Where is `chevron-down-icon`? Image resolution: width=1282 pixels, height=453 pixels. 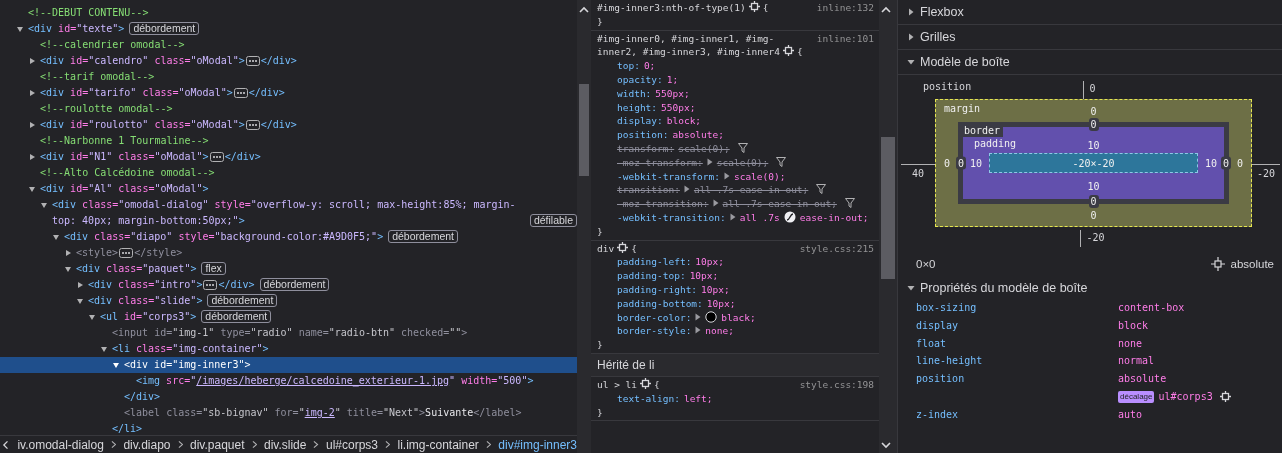
chevron-down-icon is located at coordinates (886, 445).